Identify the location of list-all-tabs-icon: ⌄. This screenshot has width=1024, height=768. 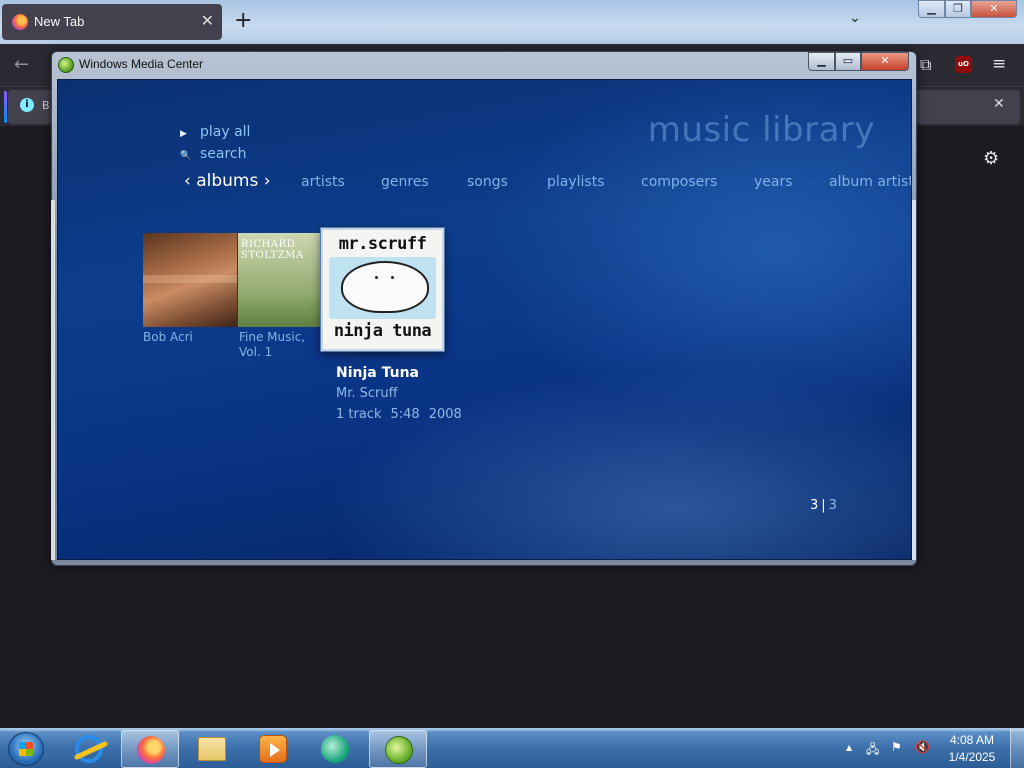
(855, 18).